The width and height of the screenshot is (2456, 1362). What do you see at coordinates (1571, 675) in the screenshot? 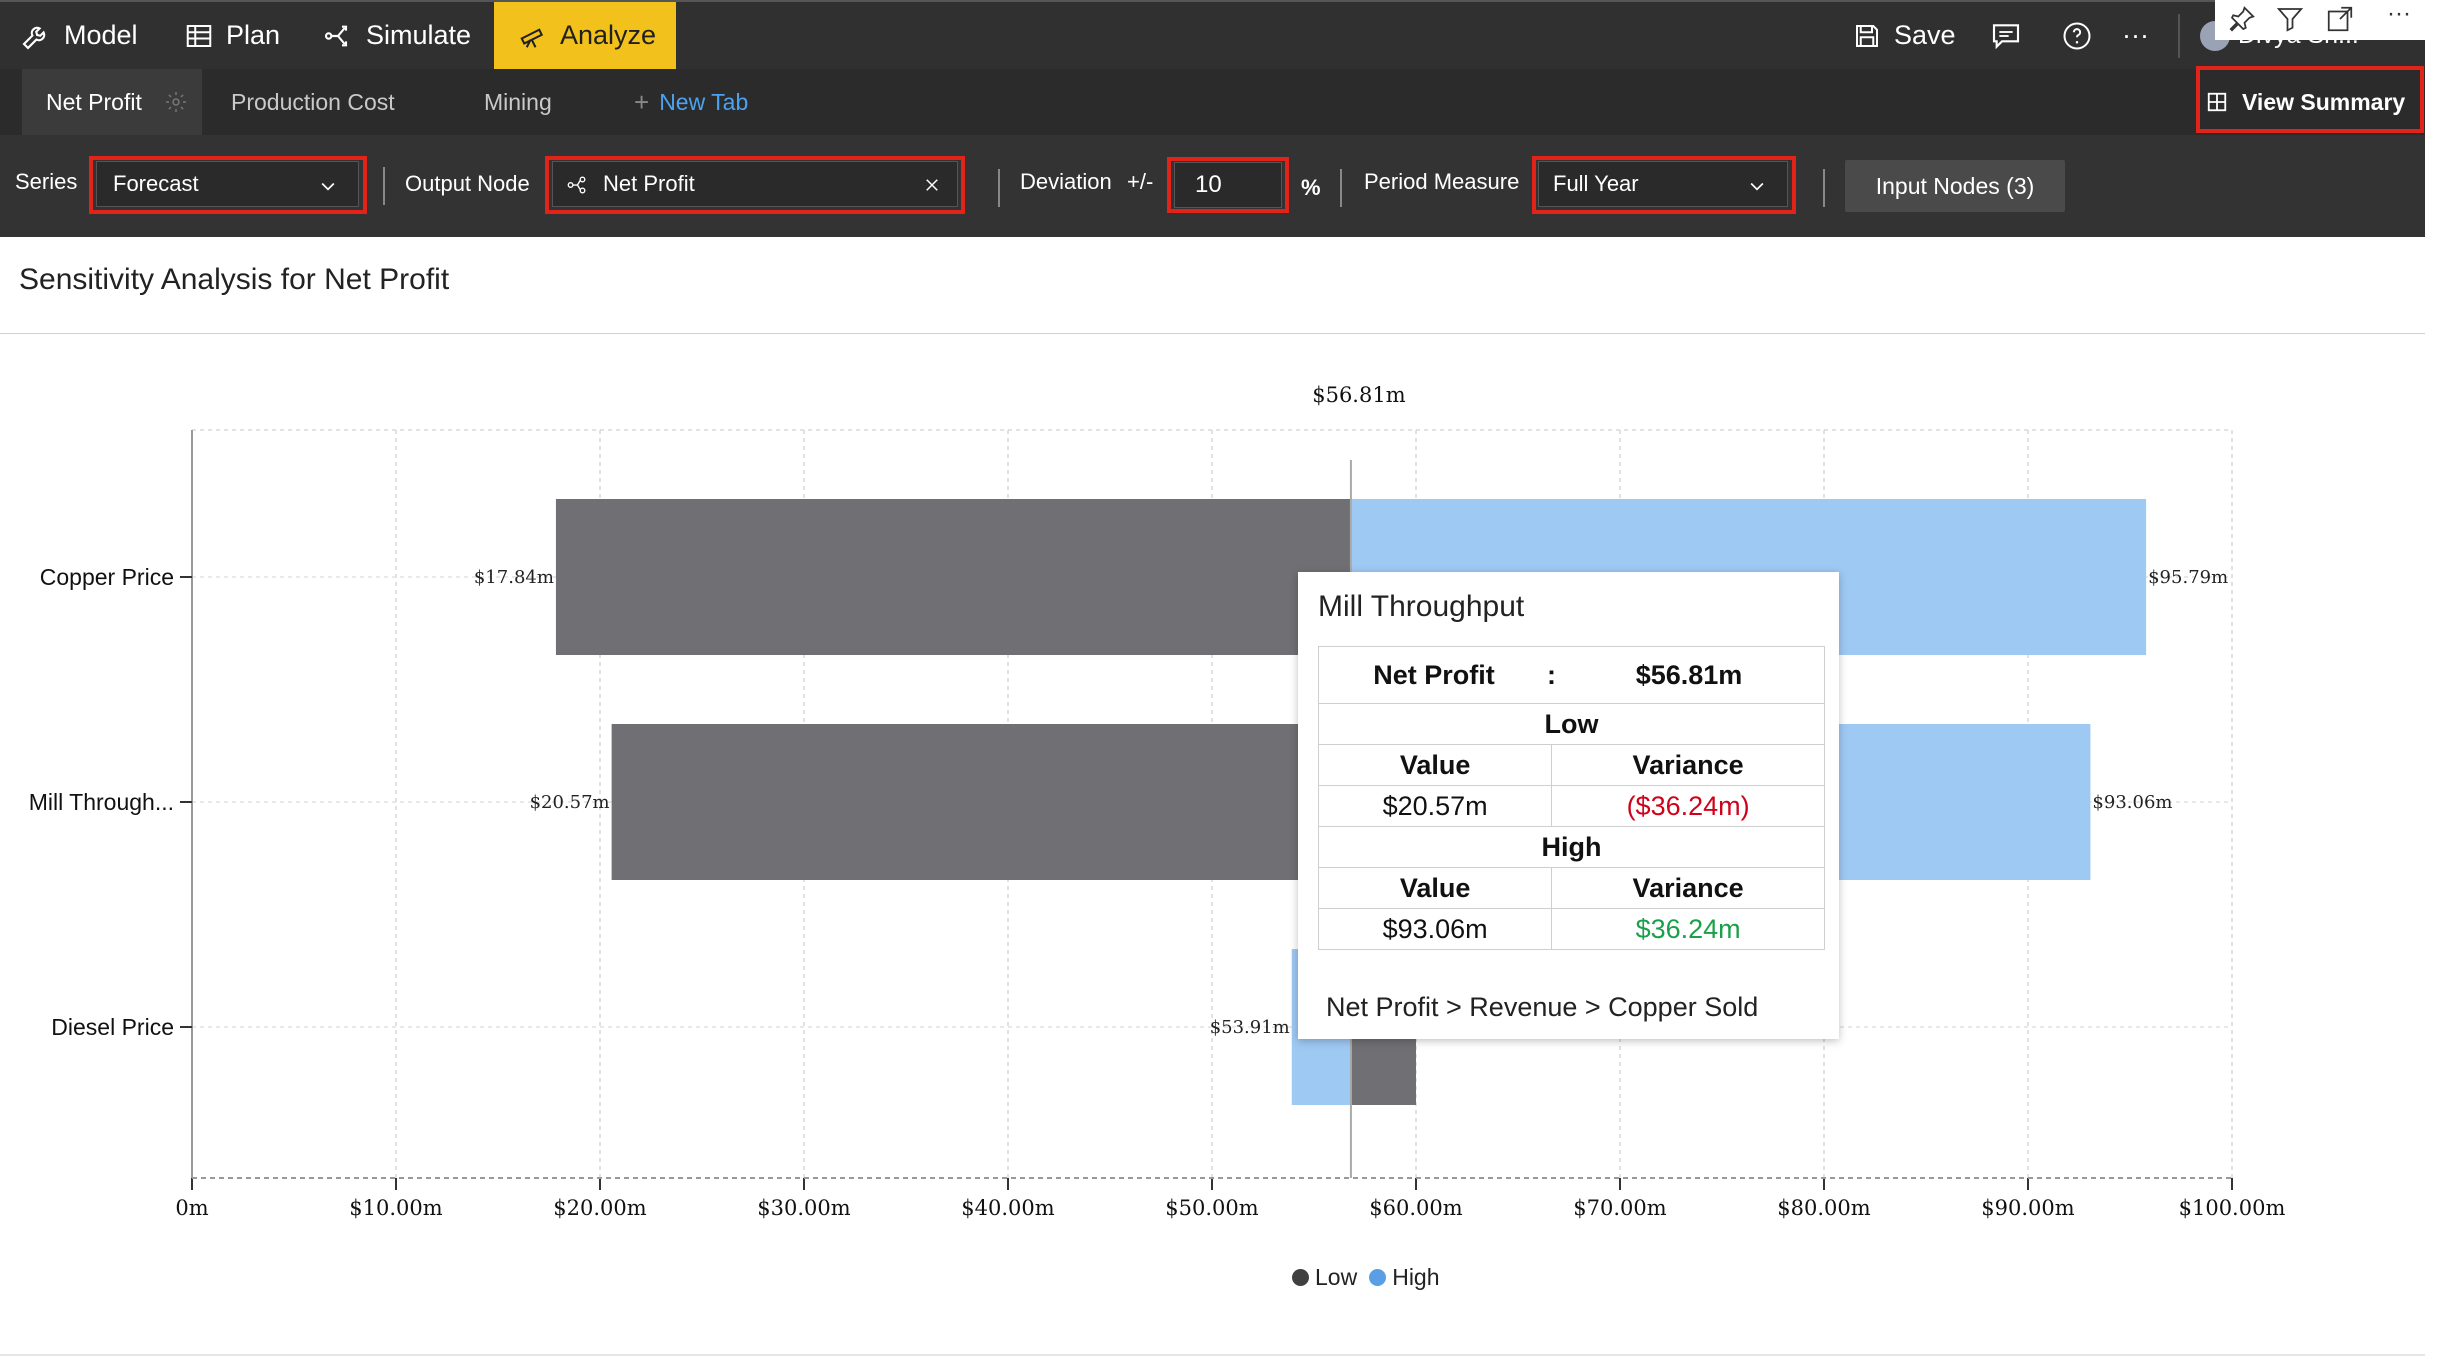
I see `tooltip-net-profit-row: Net Profit : $56.81m` at bounding box center [1571, 675].